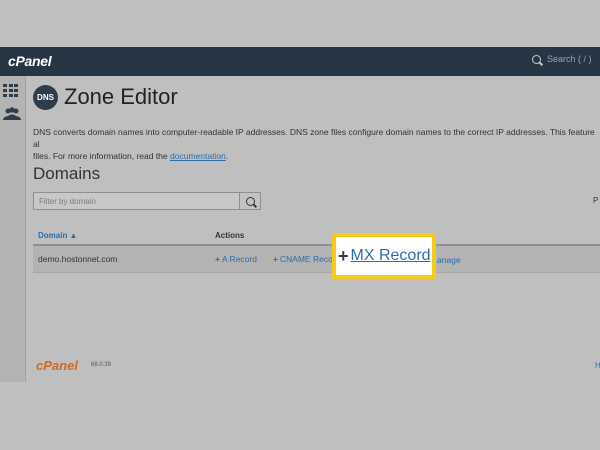 The width and height of the screenshot is (600, 450). I want to click on add-mx-record-button: + MX Record, so click(384, 256).